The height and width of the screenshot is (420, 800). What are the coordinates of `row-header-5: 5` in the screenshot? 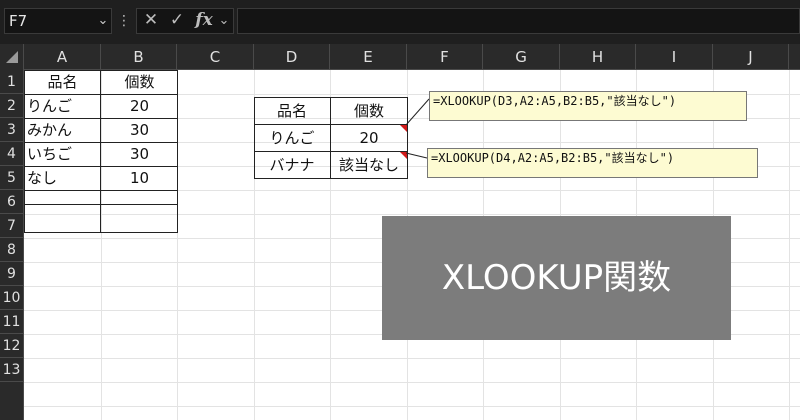 It's located at (12, 178).